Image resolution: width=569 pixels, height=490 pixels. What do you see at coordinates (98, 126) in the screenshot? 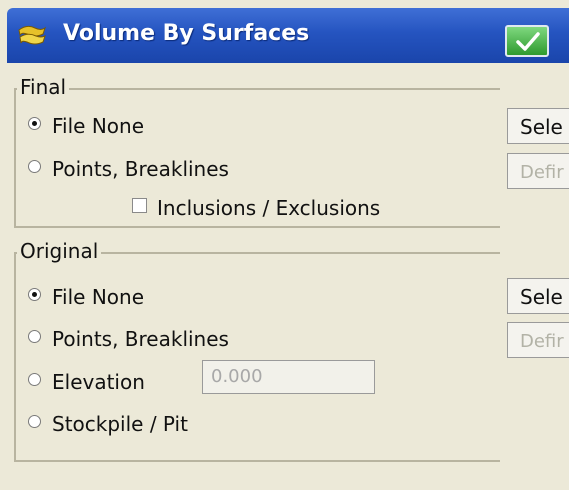
I see `final-file-label: File None` at bounding box center [98, 126].